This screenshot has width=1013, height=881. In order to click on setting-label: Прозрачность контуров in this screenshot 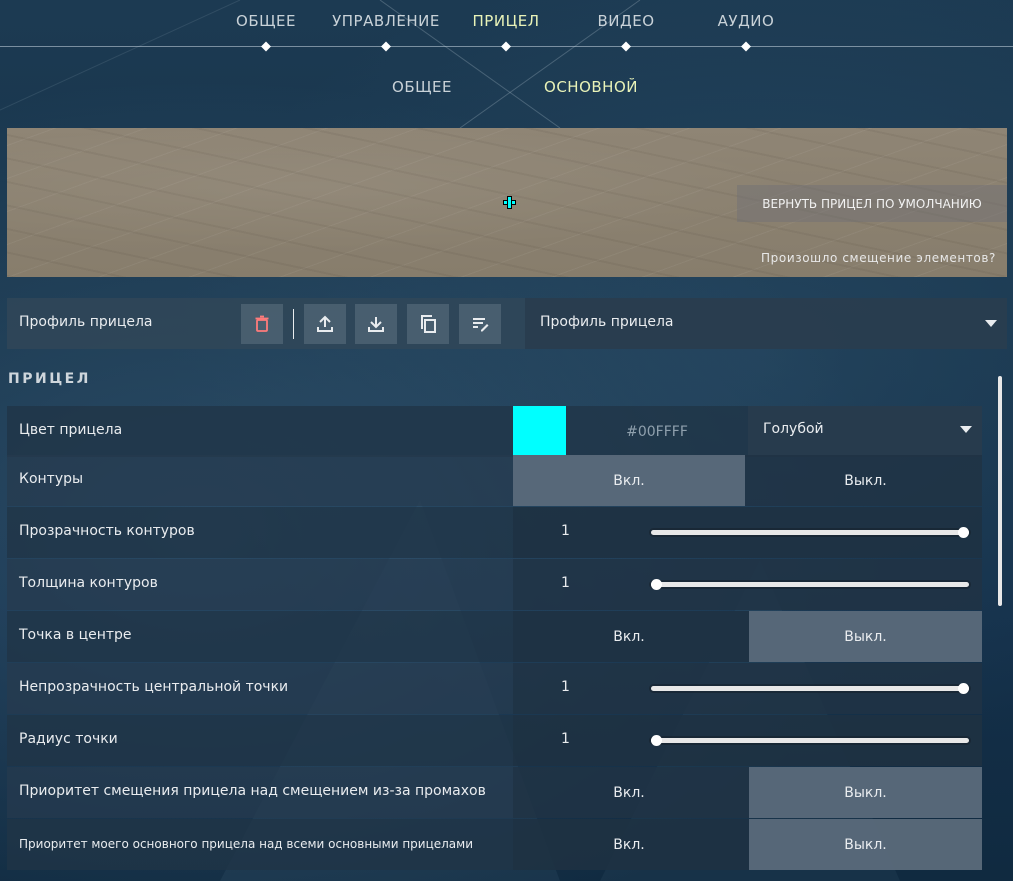, I will do `click(107, 531)`.